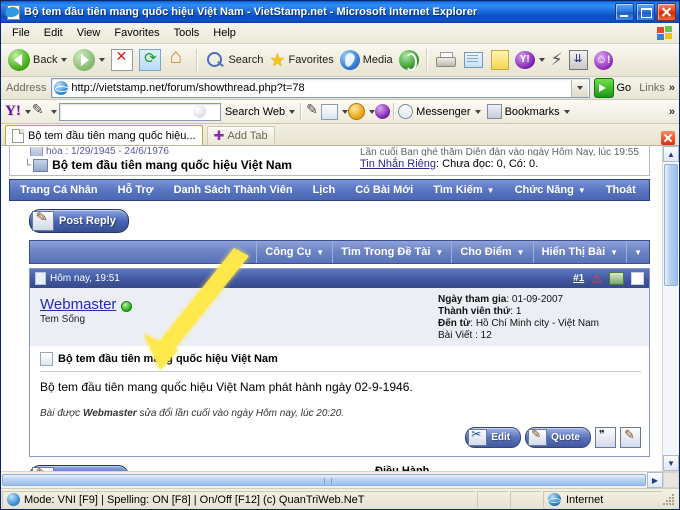 This screenshot has width=680, height=510. I want to click on go-button: Go, so click(612, 88).